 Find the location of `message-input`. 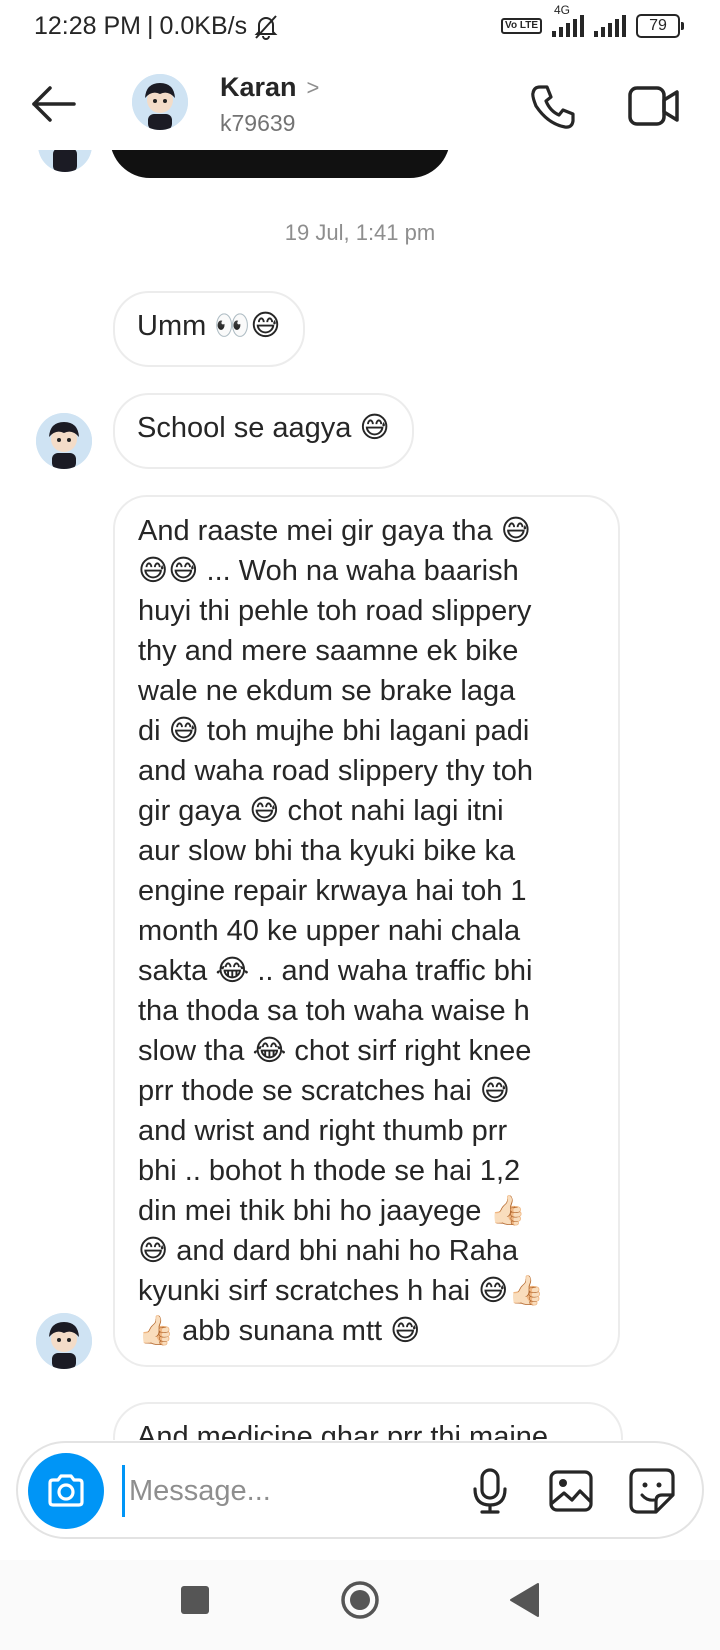

message-input is located at coordinates (272, 1491).